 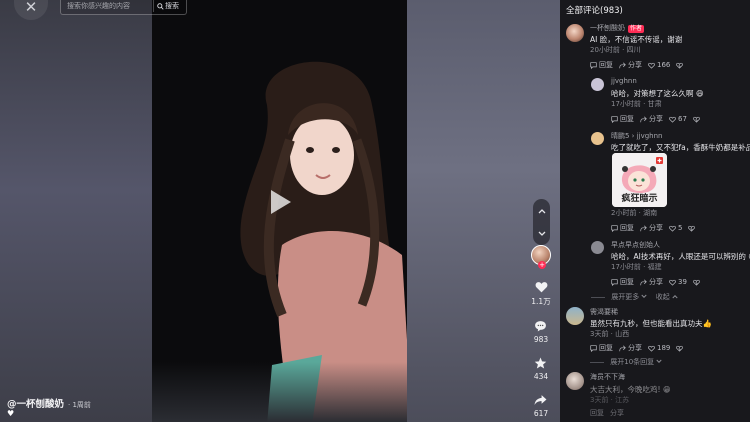 I want to click on author-avatar: +, so click(x=541, y=257).